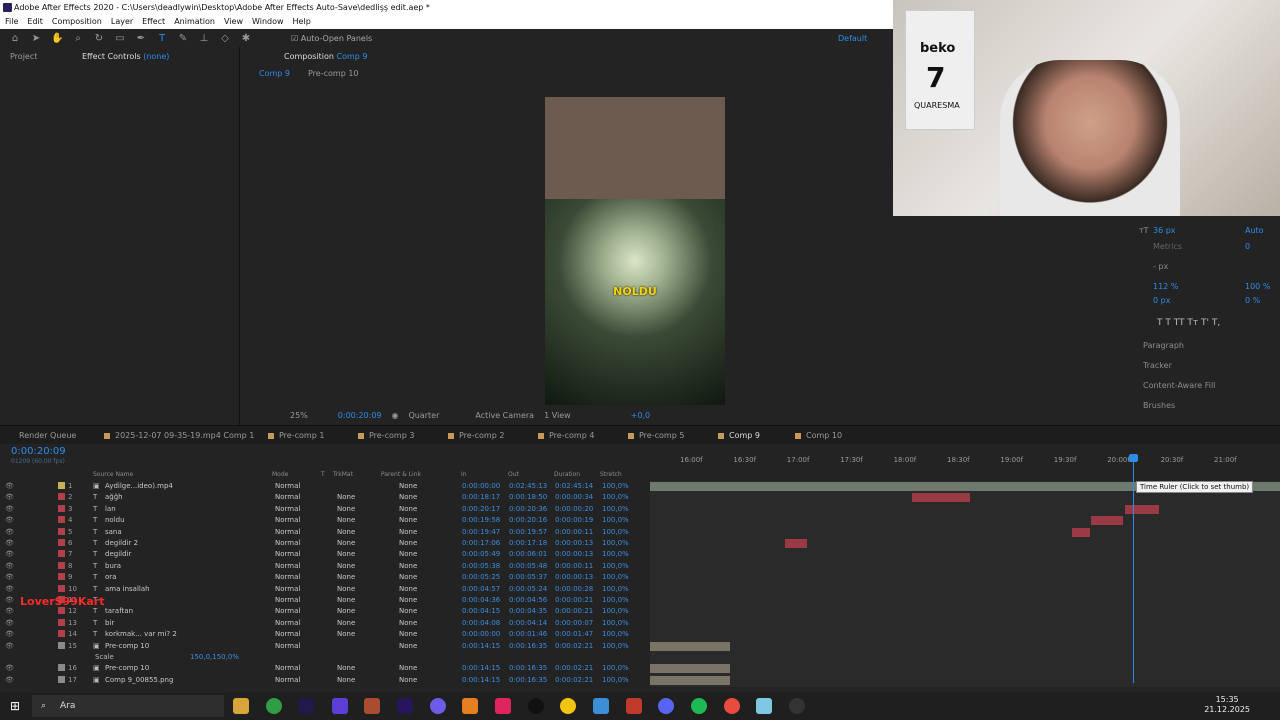  I want to click on menu-edit: Edit, so click(35, 22).